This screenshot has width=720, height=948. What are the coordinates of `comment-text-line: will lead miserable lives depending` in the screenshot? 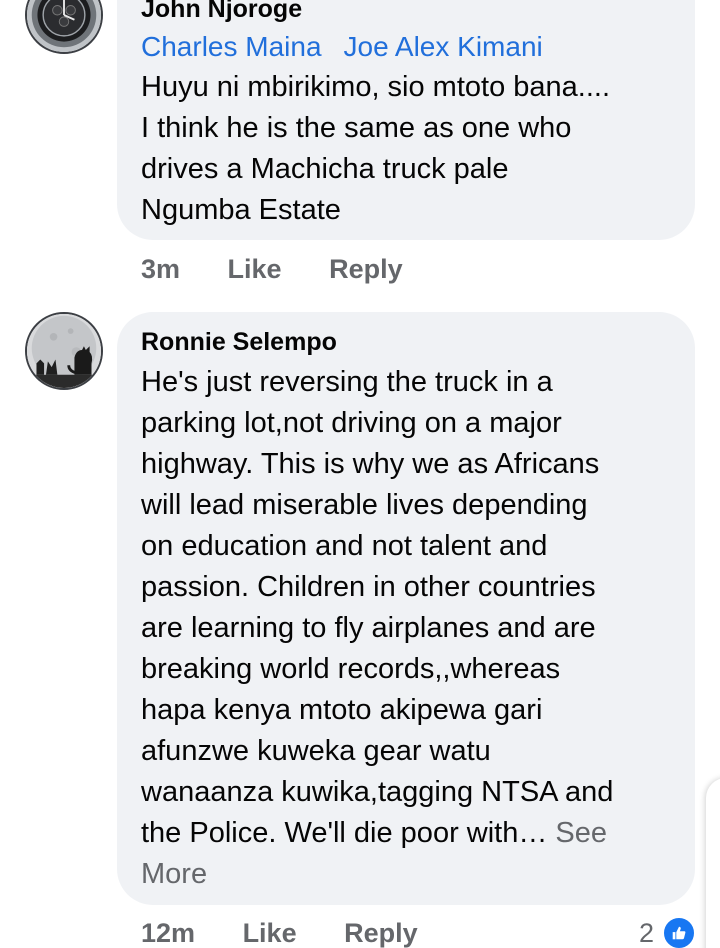 It's located at (364, 505).